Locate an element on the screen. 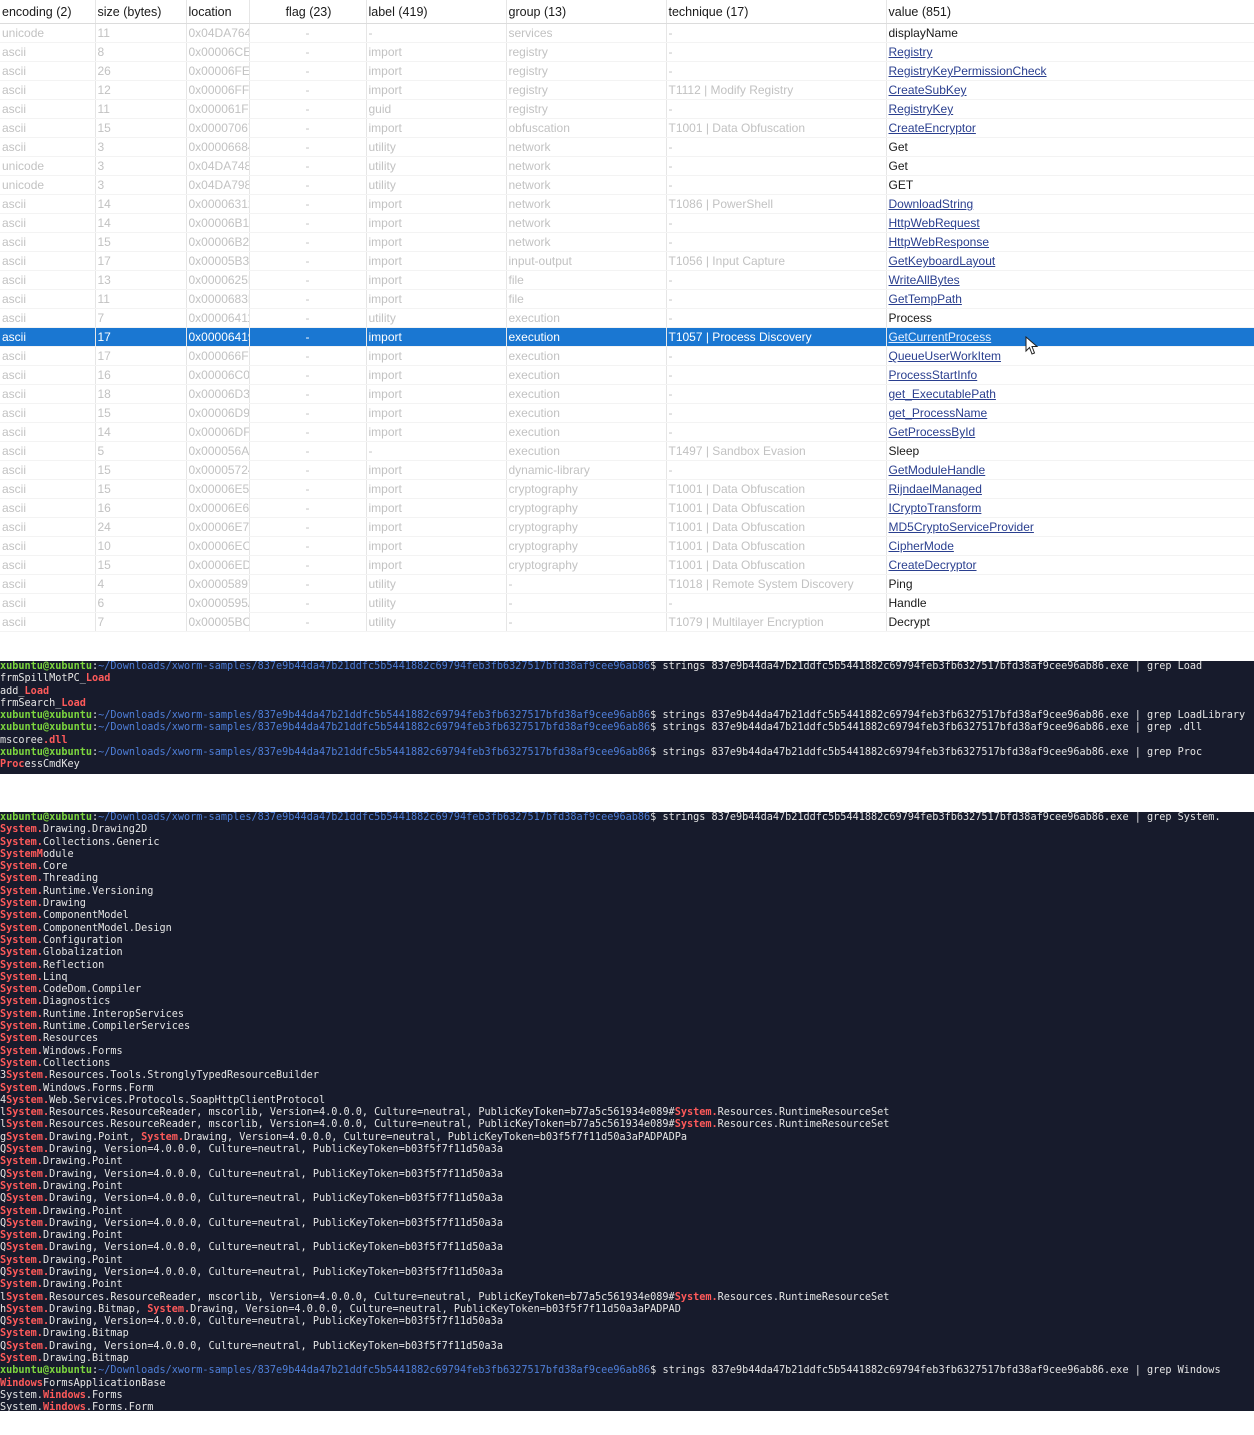 This screenshot has height=1435, width=1254. table-row: ascii60x0000595A-utility--Handle is located at coordinates (627, 603).